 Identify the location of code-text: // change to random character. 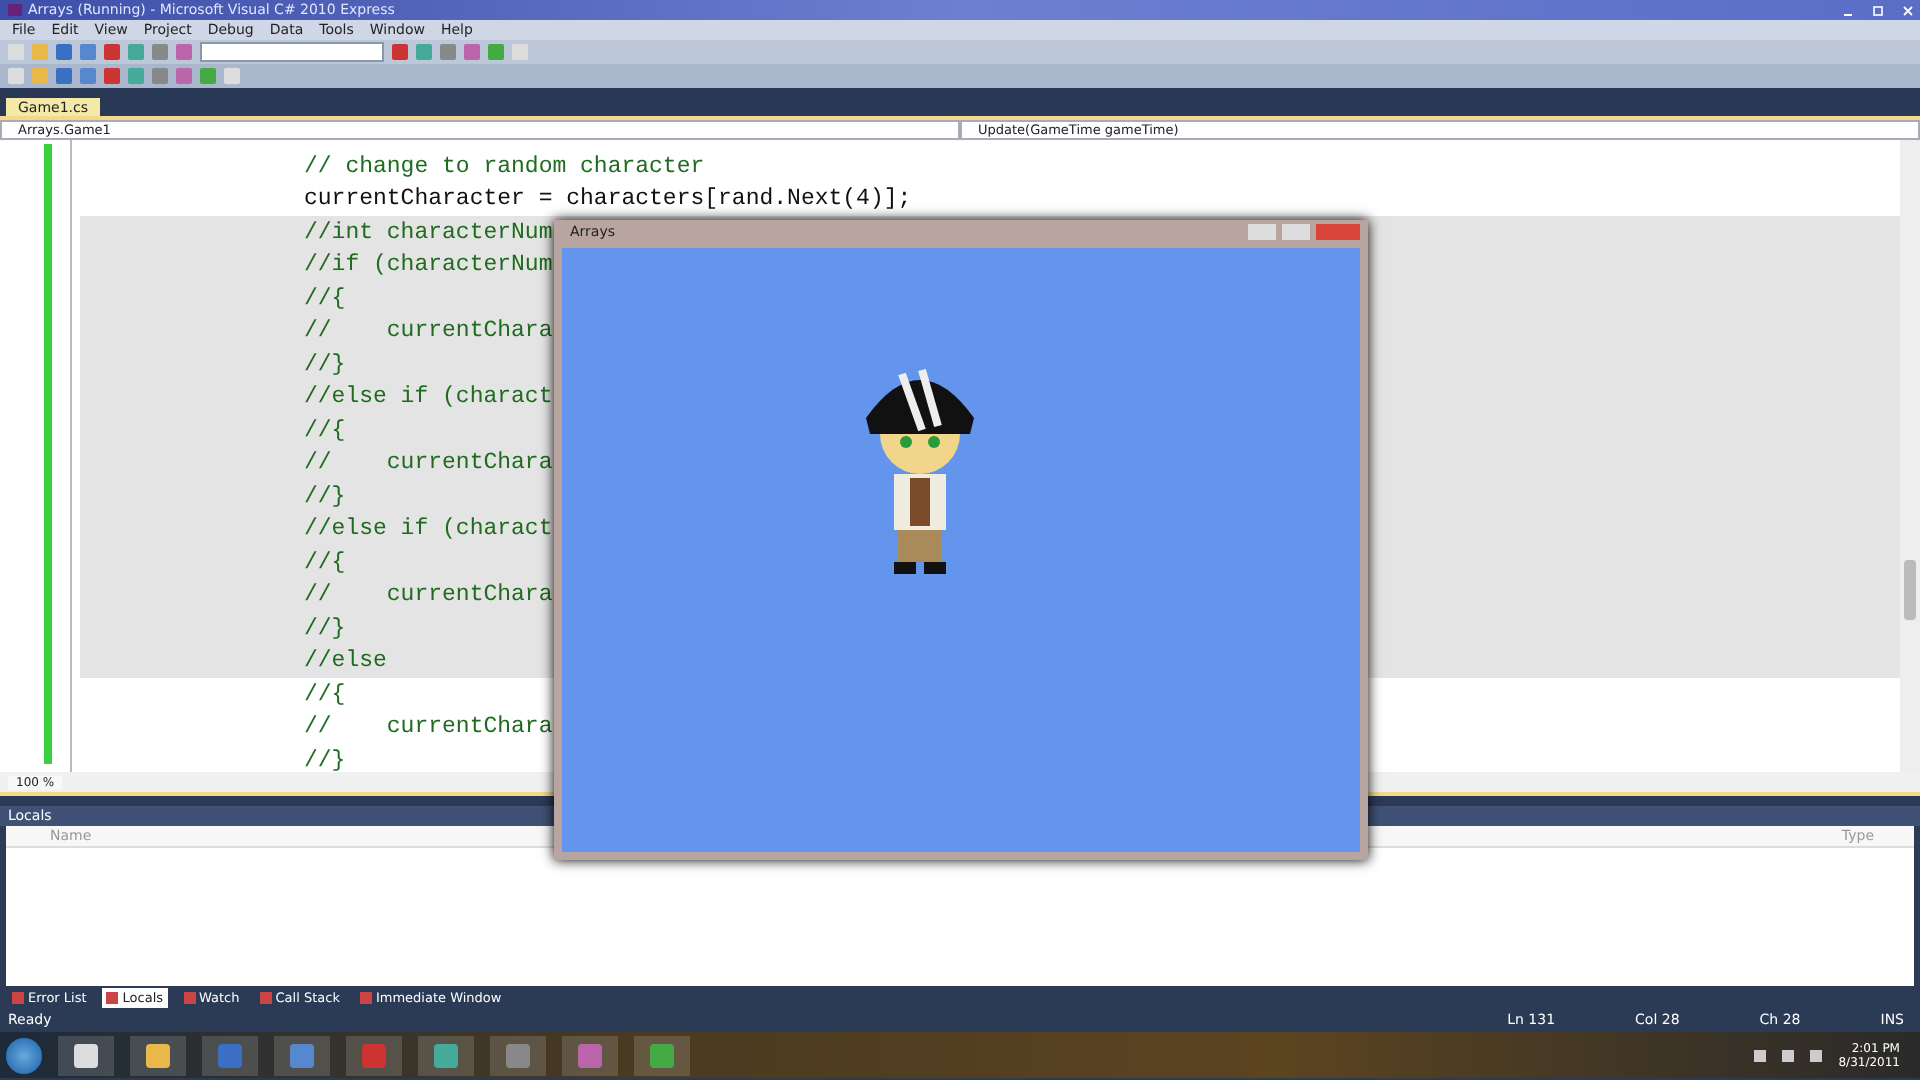
(504, 166).